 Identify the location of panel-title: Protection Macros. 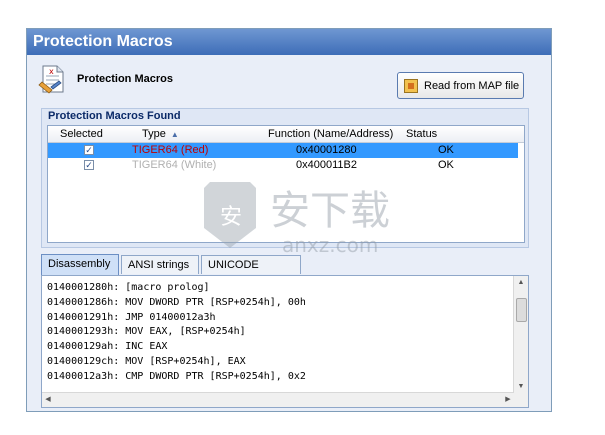
(289, 42).